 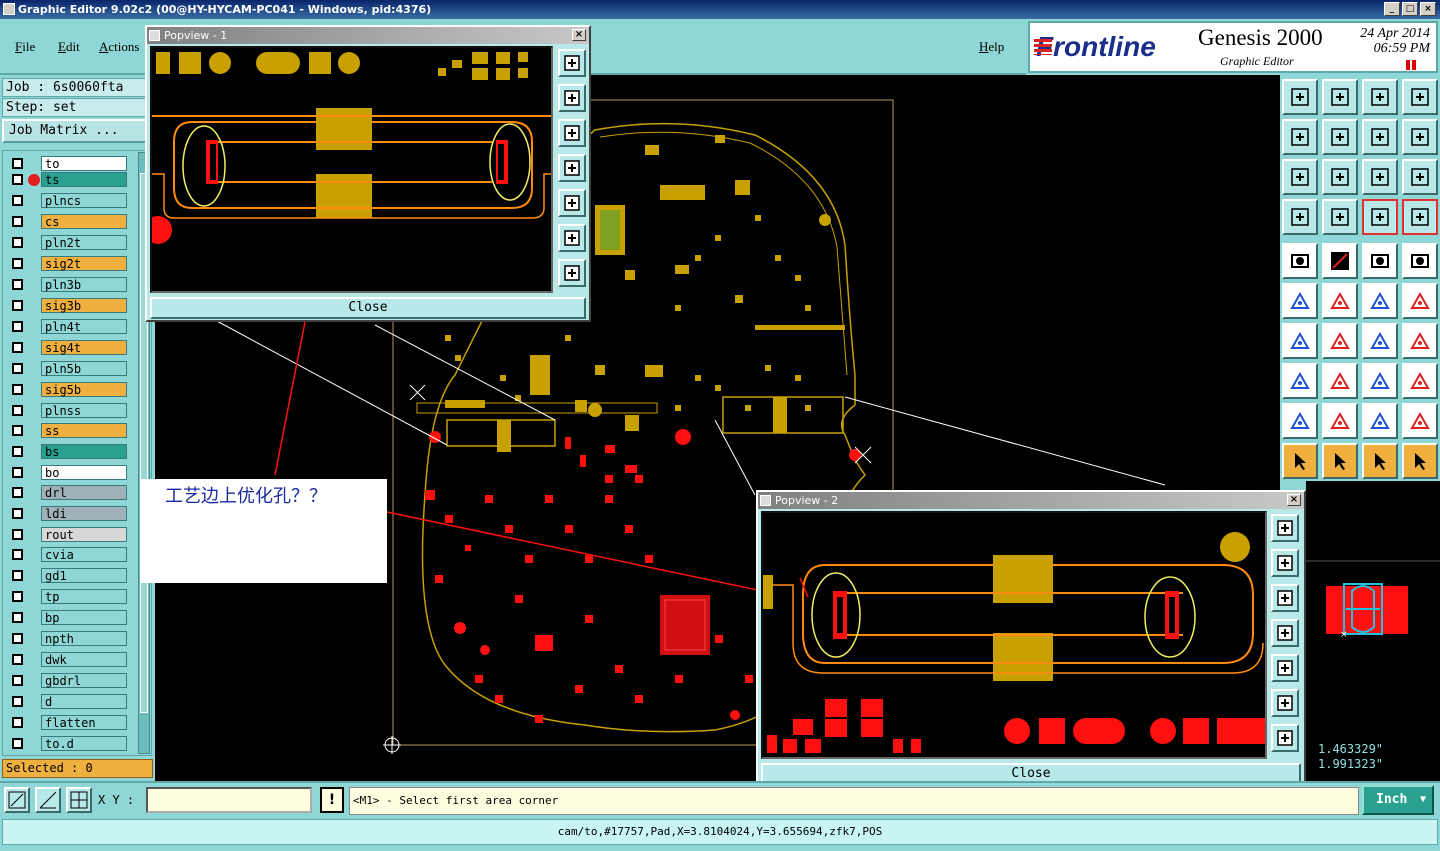 What do you see at coordinates (84, 492) in the screenshot?
I see `layer-name: drl` at bounding box center [84, 492].